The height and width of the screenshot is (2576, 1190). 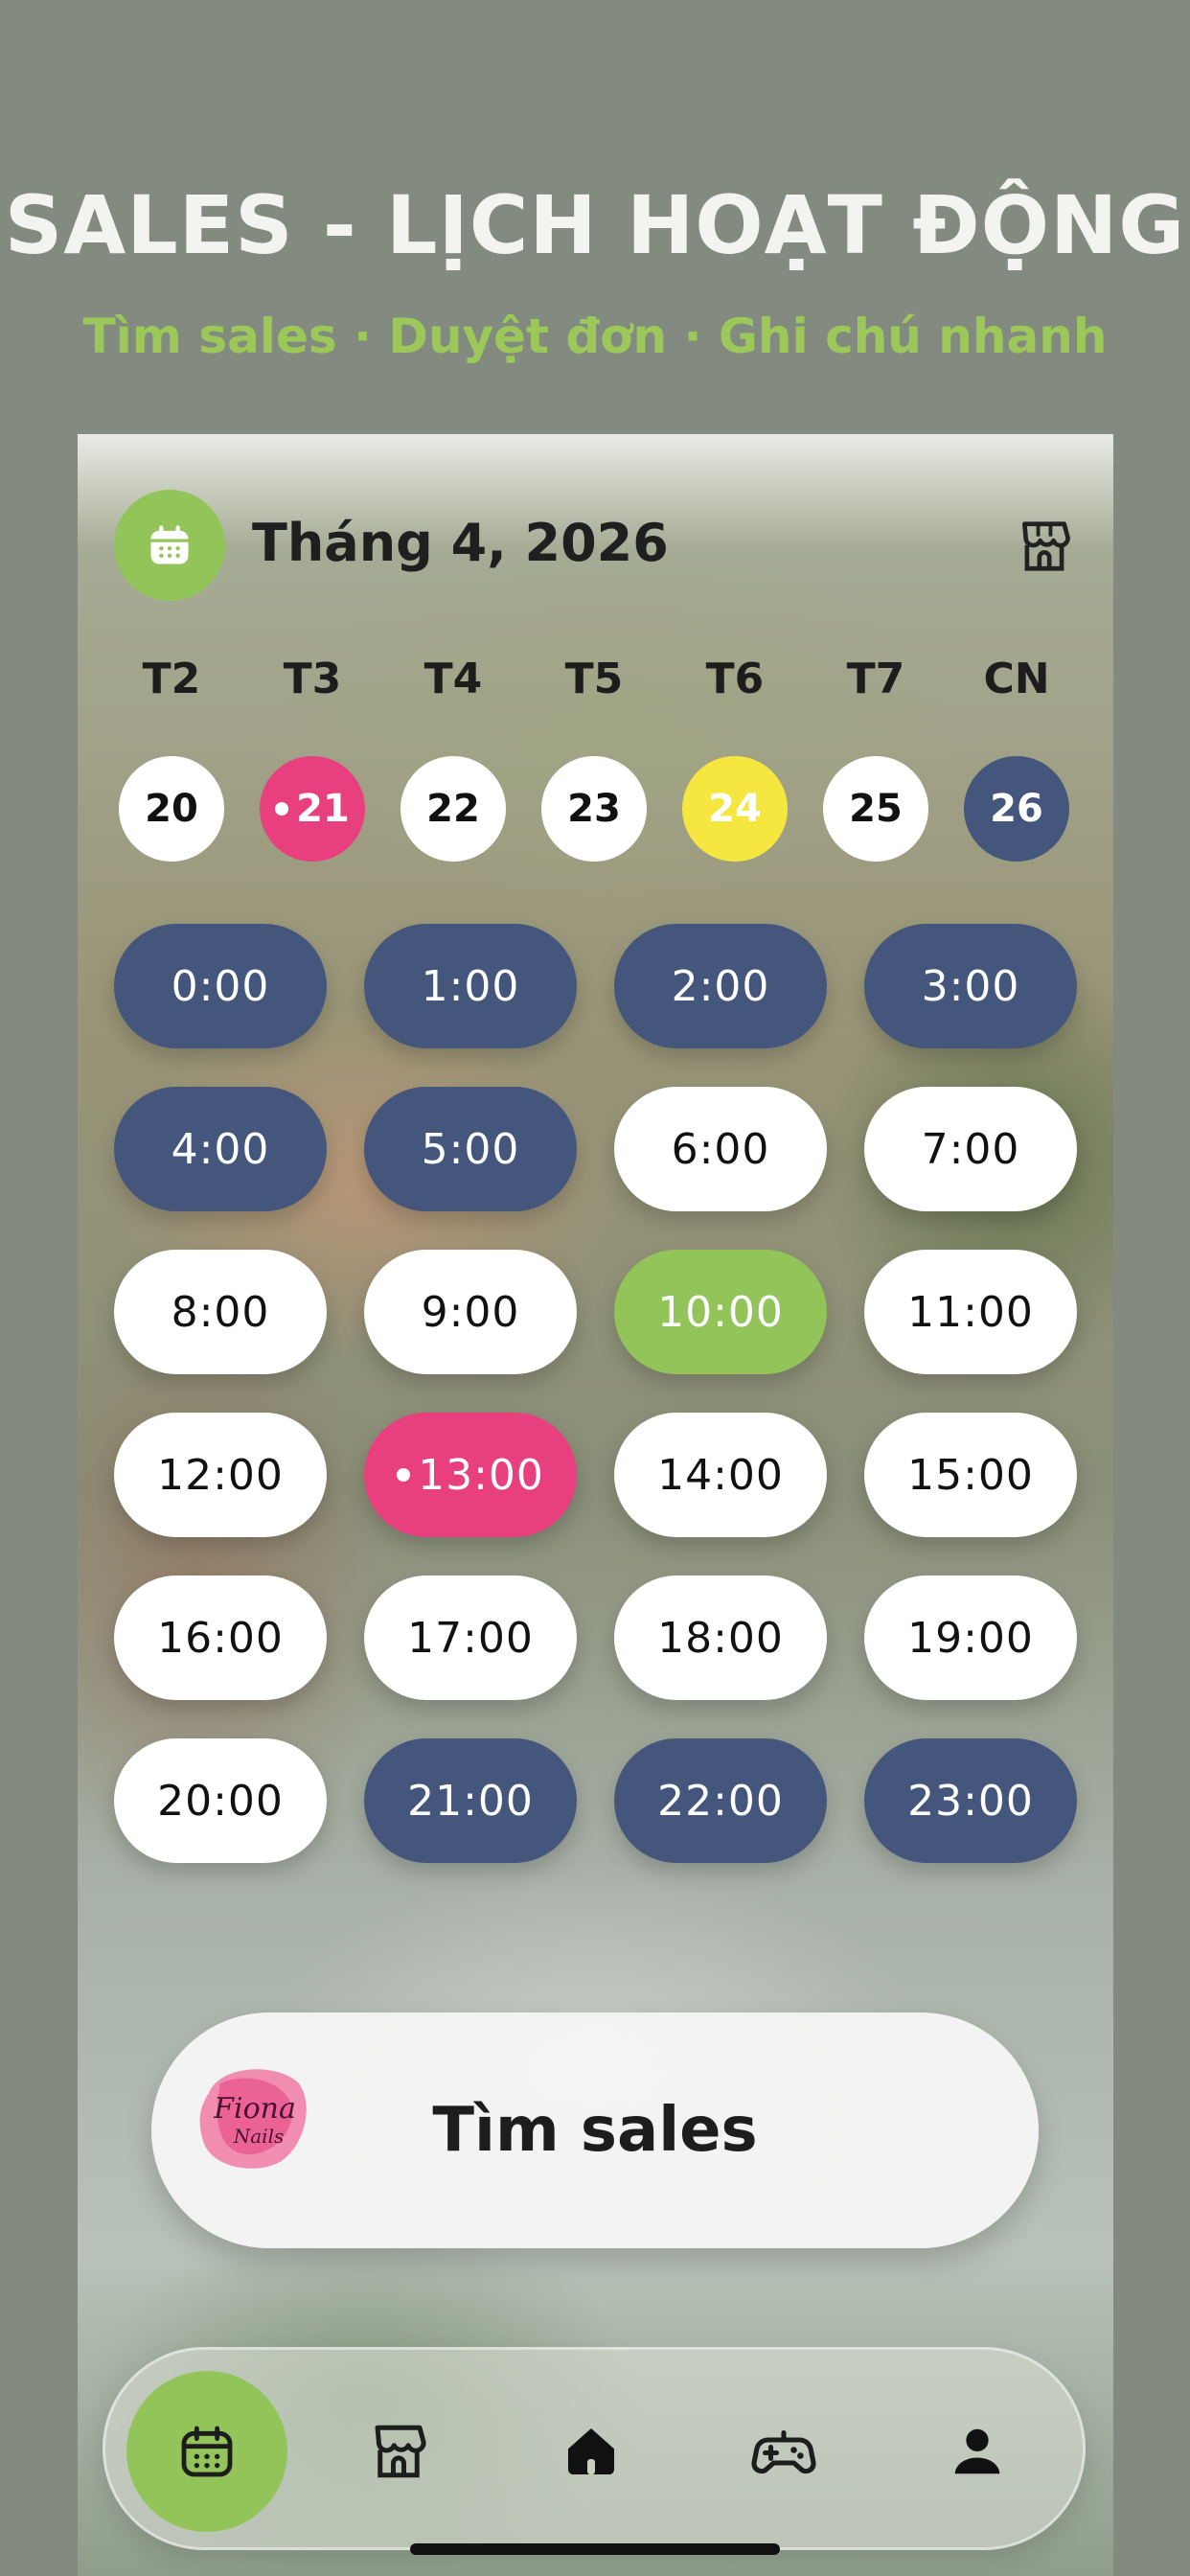 I want to click on find-sales-button: Fiona Nails Tìm sales, so click(x=595, y=2130).